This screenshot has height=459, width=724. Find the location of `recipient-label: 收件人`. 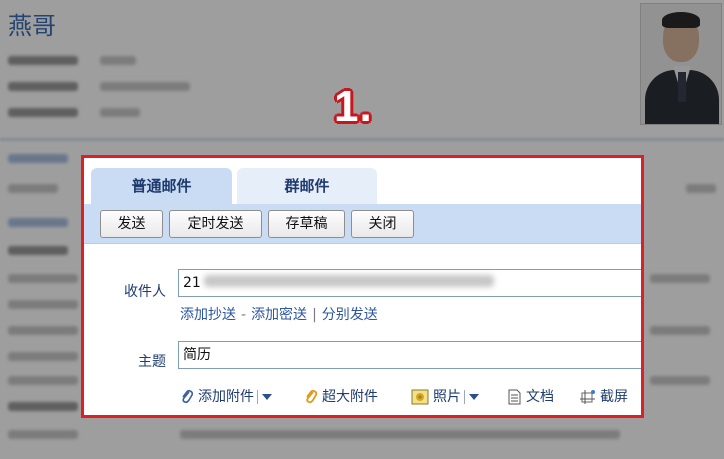

recipient-label: 收件人 is located at coordinates (145, 292).